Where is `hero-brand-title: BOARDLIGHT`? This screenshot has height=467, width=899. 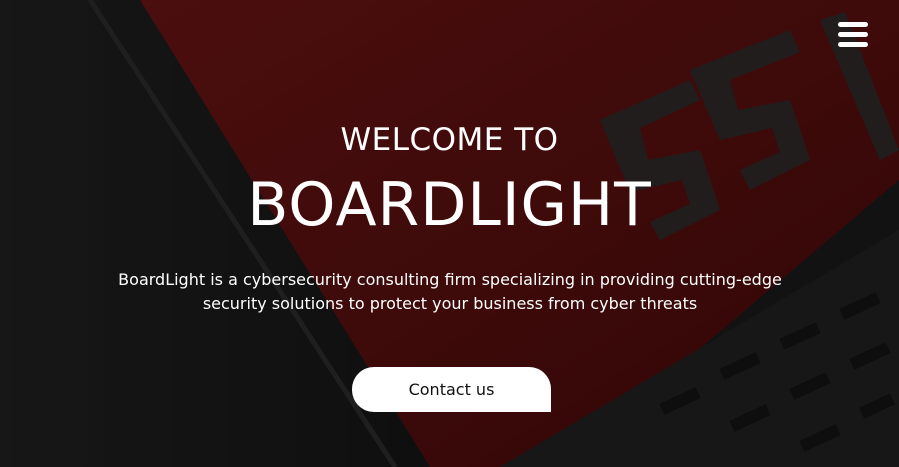 hero-brand-title: BOARDLIGHT is located at coordinates (449, 205).